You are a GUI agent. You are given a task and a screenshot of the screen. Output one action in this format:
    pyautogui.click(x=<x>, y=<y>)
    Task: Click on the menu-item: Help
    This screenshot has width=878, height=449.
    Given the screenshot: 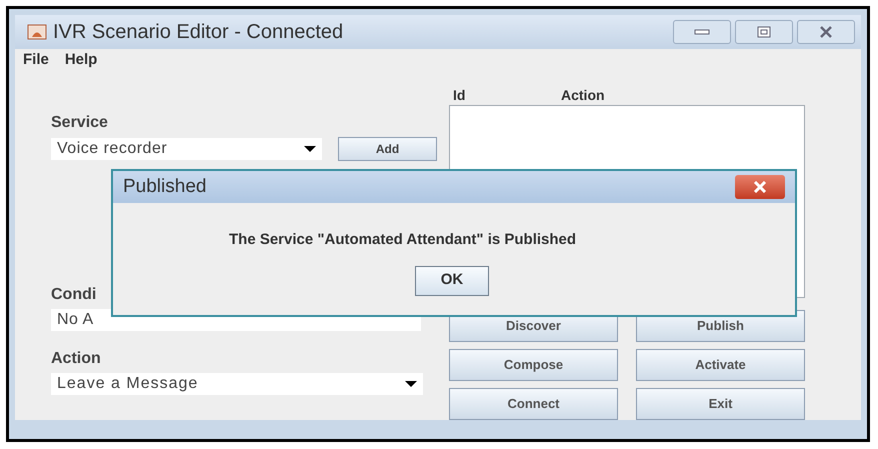 What is the action you would take?
    pyautogui.click(x=81, y=60)
    